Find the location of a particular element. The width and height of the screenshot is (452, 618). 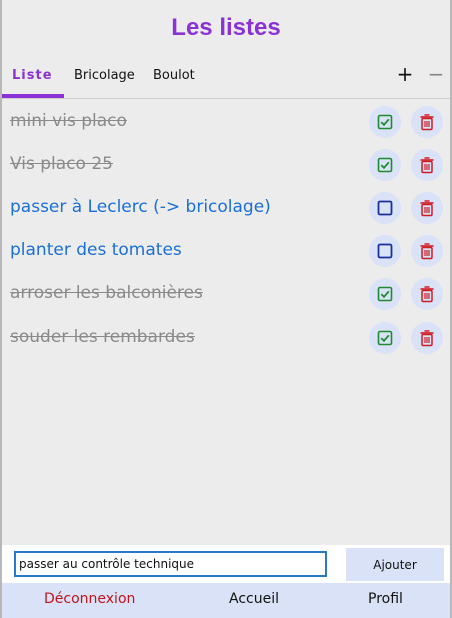

new-item-bar: passer au contrôle technique Ajouter is located at coordinates (226, 564).